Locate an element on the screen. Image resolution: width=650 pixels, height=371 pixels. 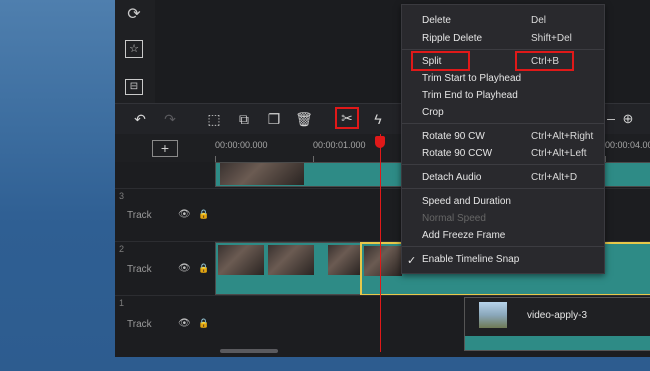
track-number: 1 is located at coordinates (122, 303).